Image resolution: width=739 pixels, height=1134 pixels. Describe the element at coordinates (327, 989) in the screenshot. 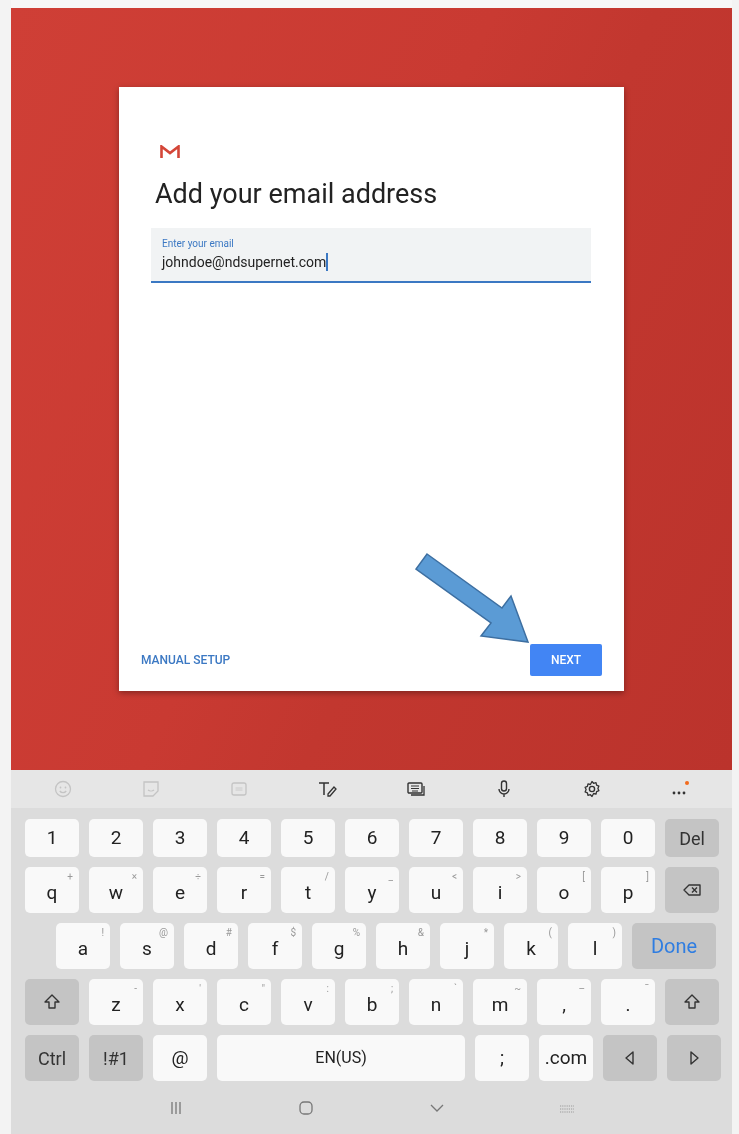

I see `key-hint: :` at that location.